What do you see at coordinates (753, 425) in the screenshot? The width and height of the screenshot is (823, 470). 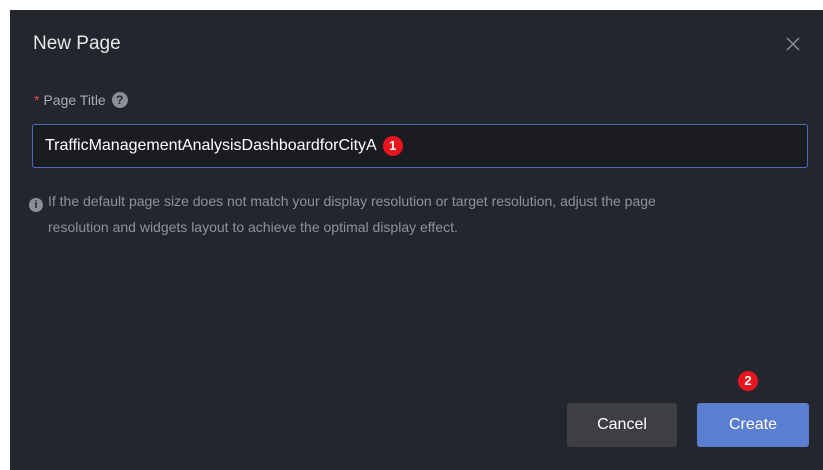 I see `create-button: Create` at bounding box center [753, 425].